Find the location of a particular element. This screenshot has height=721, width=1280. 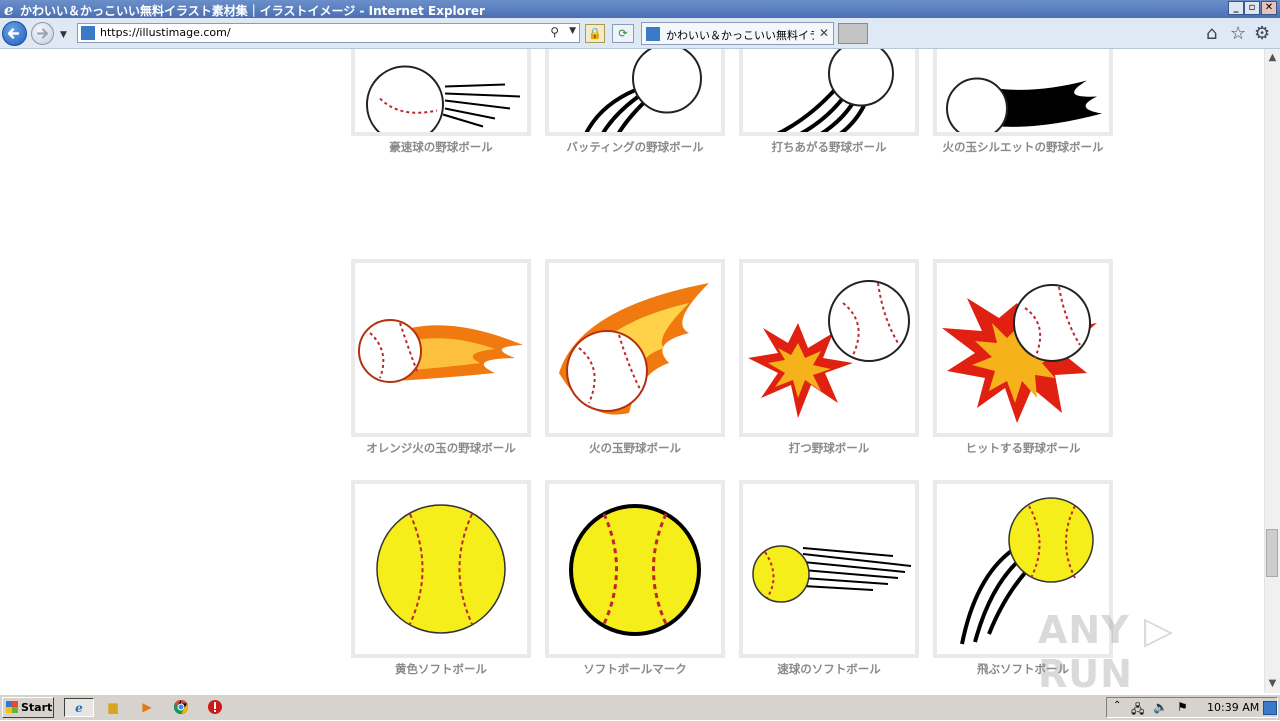

softball-mark-image is located at coordinates (635, 570).